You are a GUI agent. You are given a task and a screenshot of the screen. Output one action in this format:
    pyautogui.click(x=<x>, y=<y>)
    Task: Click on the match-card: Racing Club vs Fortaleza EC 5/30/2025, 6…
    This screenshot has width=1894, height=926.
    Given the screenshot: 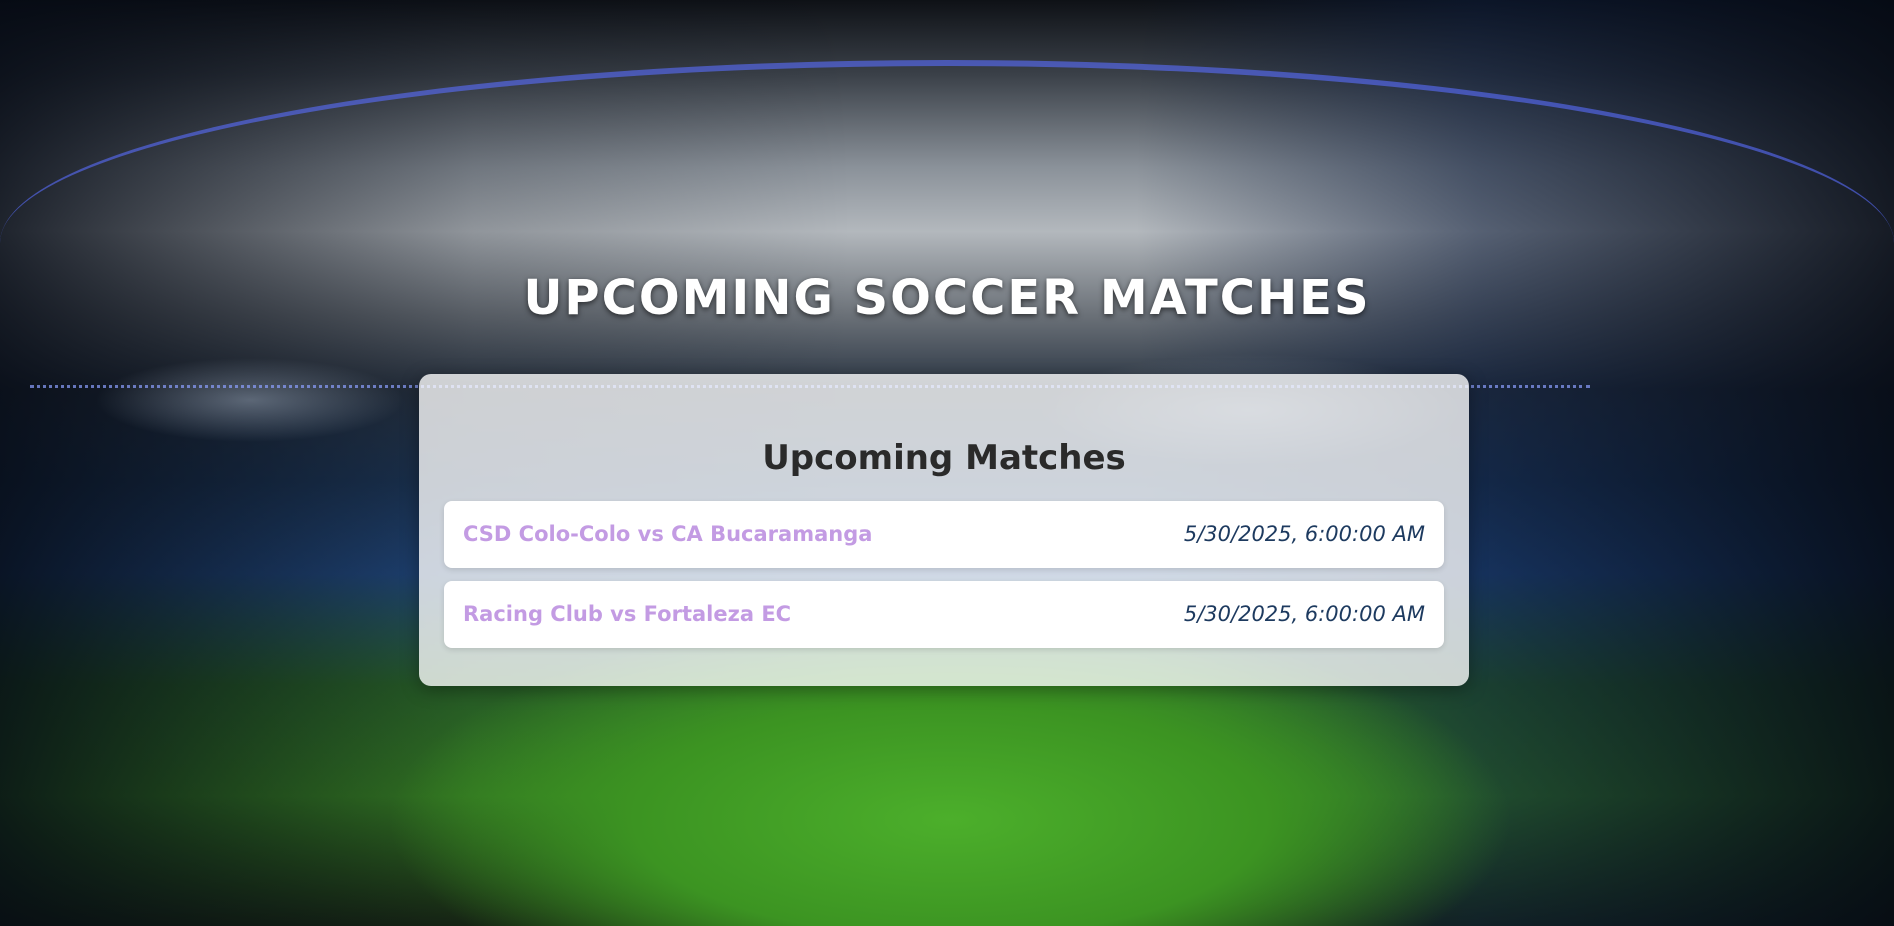 What is the action you would take?
    pyautogui.click(x=944, y=614)
    